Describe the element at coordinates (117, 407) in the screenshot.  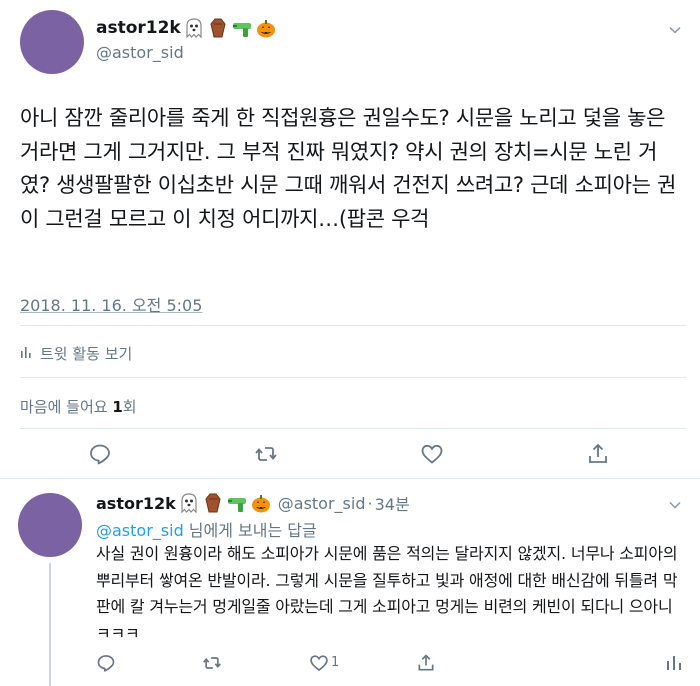
I see `likes-count: 1` at that location.